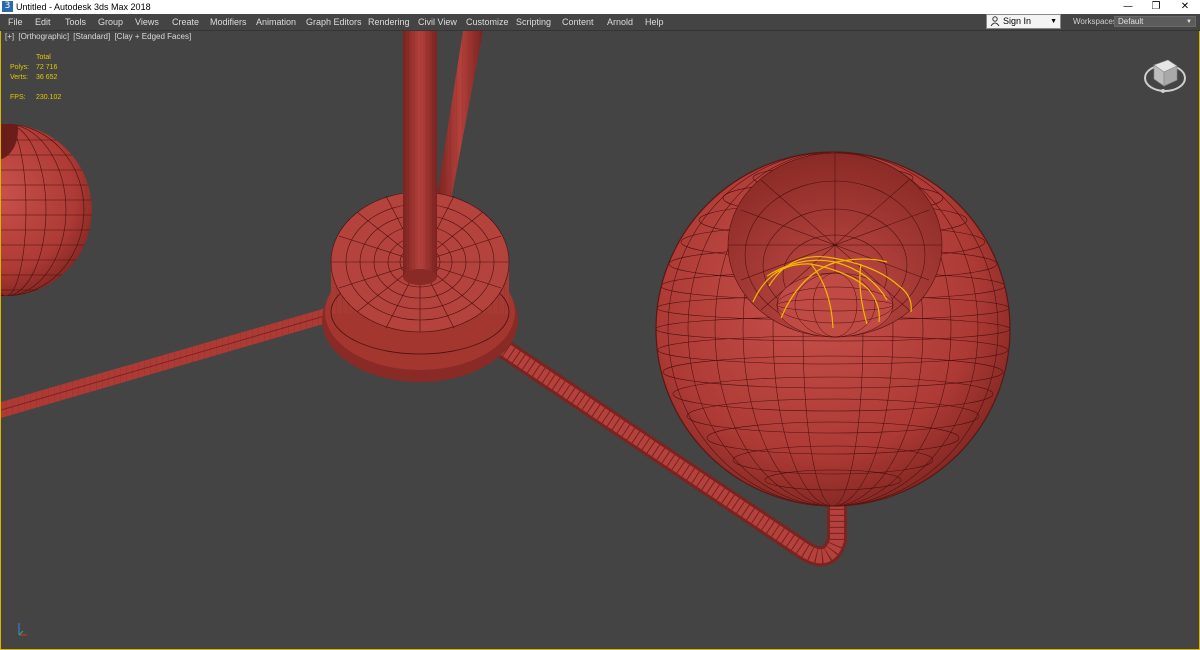  What do you see at coordinates (654, 22) in the screenshot?
I see `menu-help: Help` at bounding box center [654, 22].